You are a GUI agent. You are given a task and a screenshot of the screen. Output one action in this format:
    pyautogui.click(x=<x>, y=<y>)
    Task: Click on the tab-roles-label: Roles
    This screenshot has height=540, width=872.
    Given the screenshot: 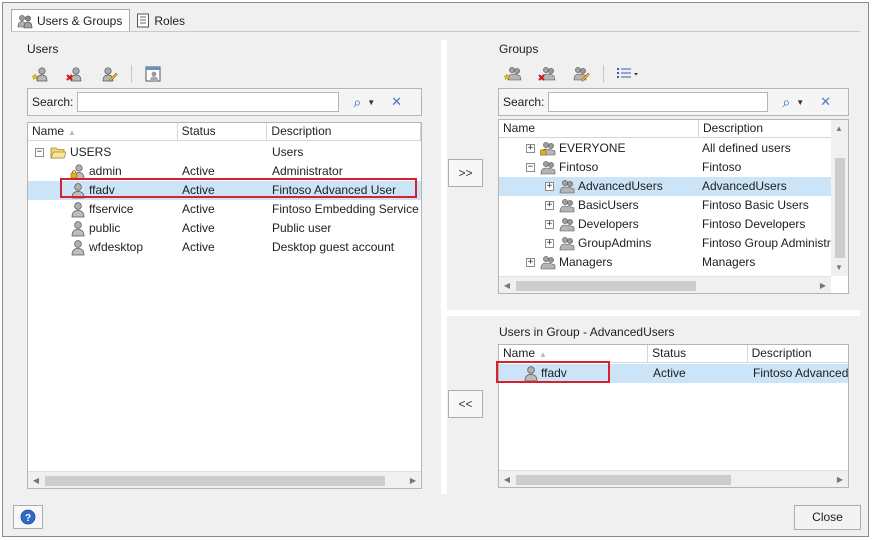 What is the action you would take?
    pyautogui.click(x=170, y=20)
    